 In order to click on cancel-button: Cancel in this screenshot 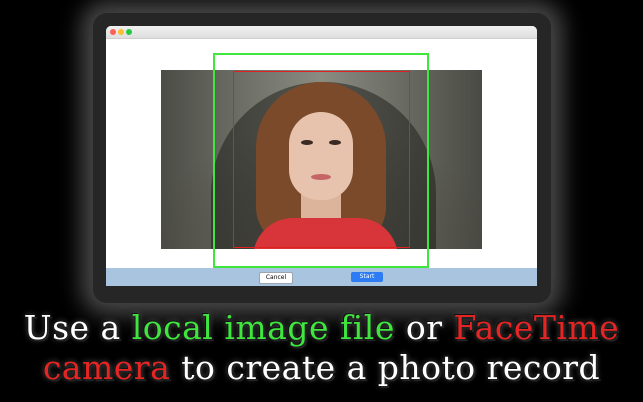, I will do `click(276, 278)`.